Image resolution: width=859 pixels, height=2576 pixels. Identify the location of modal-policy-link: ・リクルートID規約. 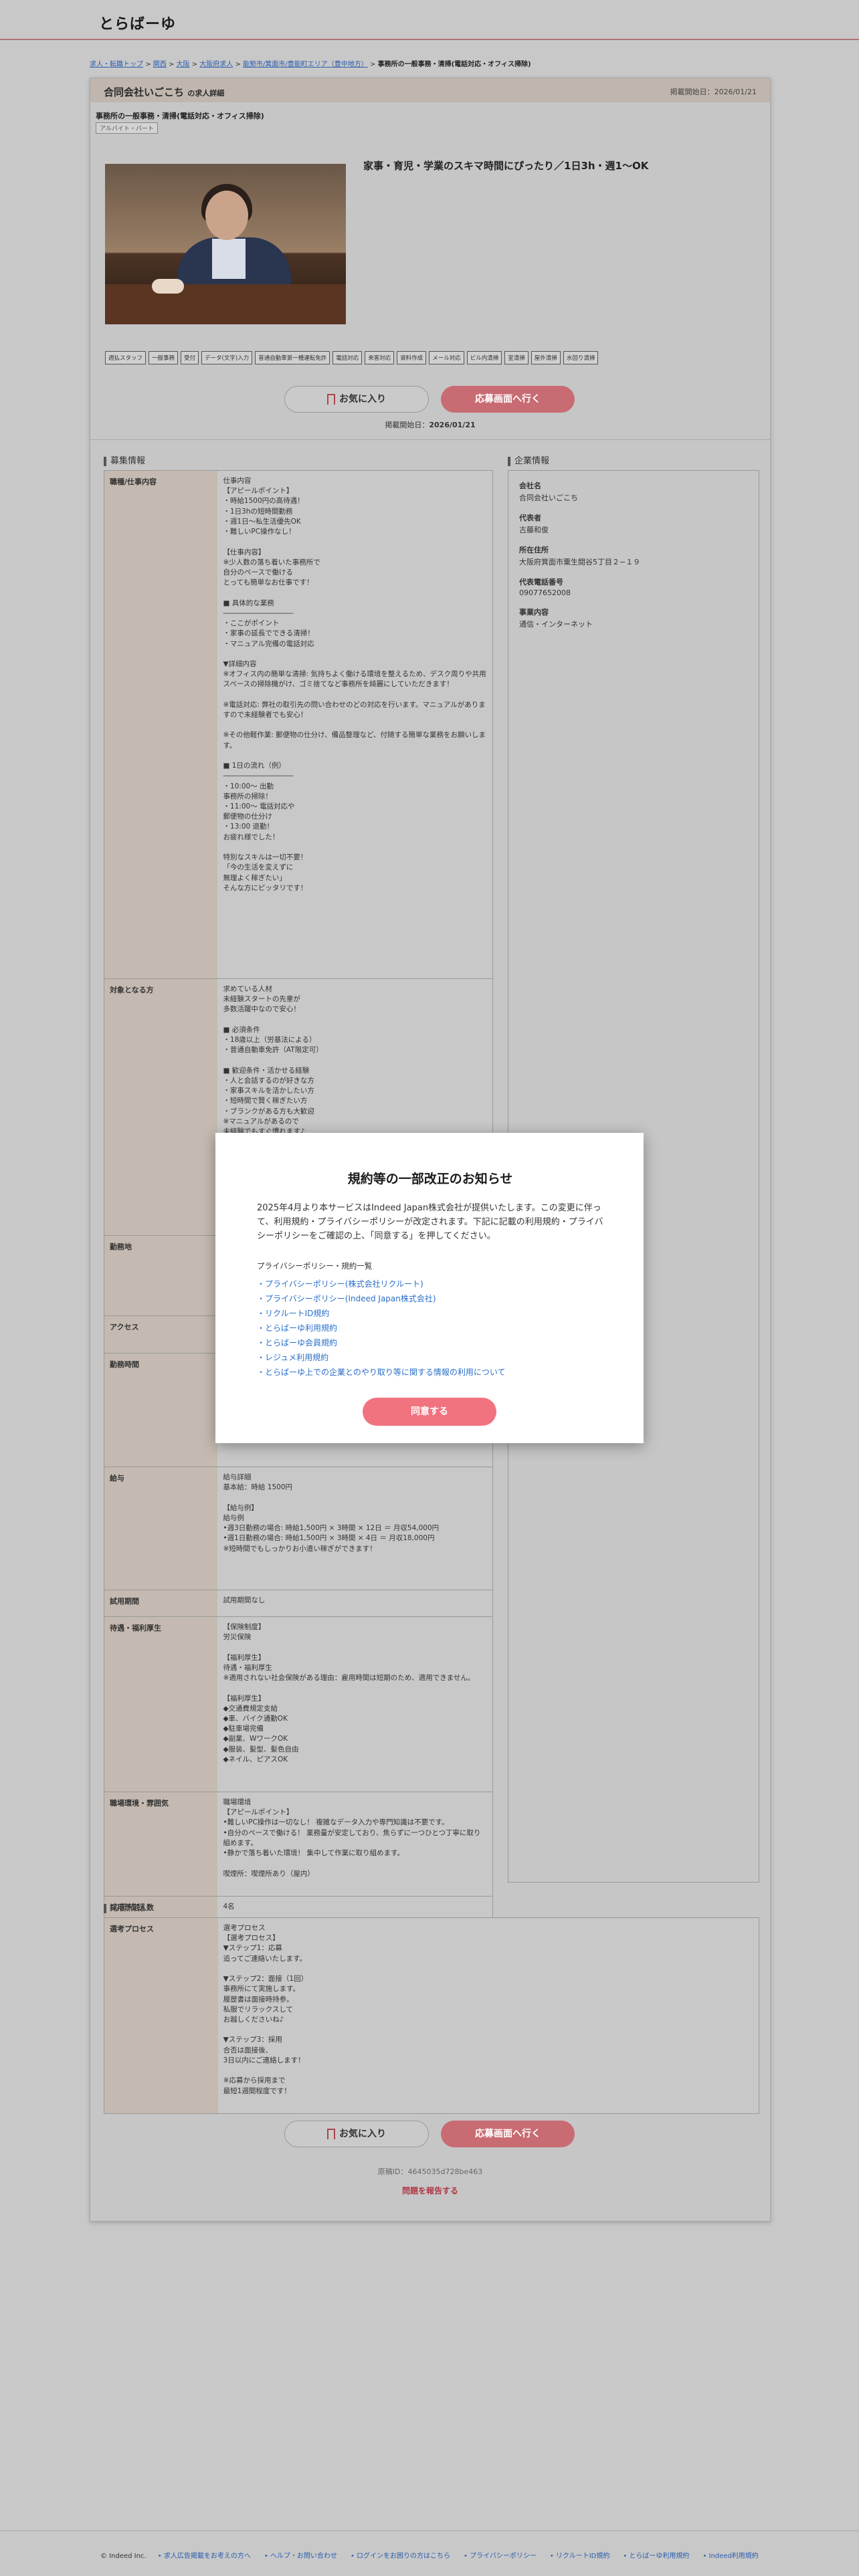
(430, 1314).